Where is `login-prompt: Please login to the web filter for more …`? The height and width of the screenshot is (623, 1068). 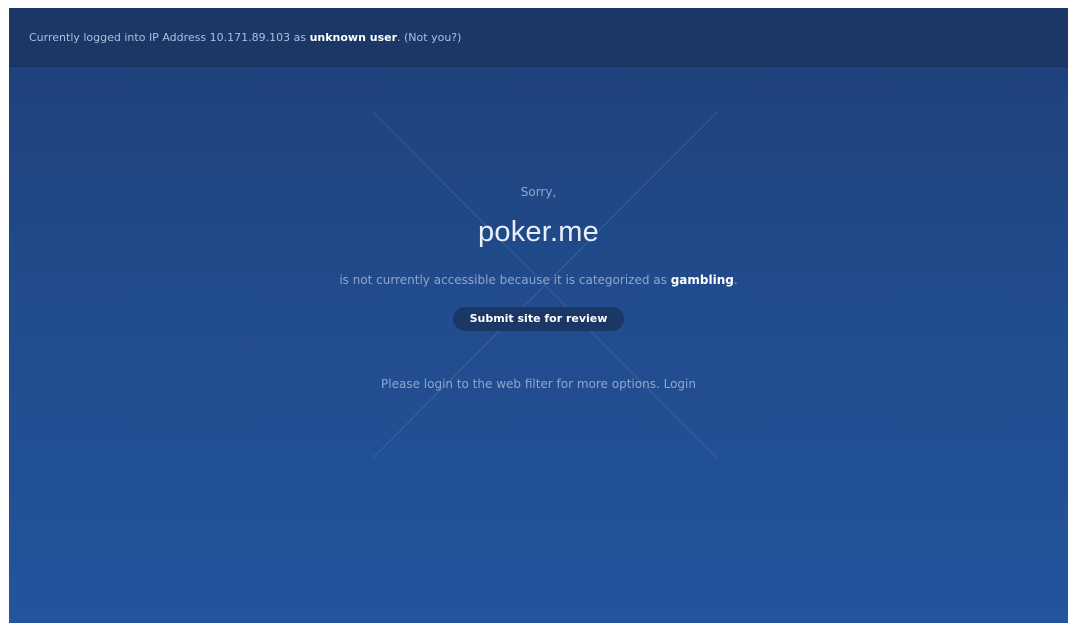
login-prompt: Please login to the web filter for more … is located at coordinates (538, 384).